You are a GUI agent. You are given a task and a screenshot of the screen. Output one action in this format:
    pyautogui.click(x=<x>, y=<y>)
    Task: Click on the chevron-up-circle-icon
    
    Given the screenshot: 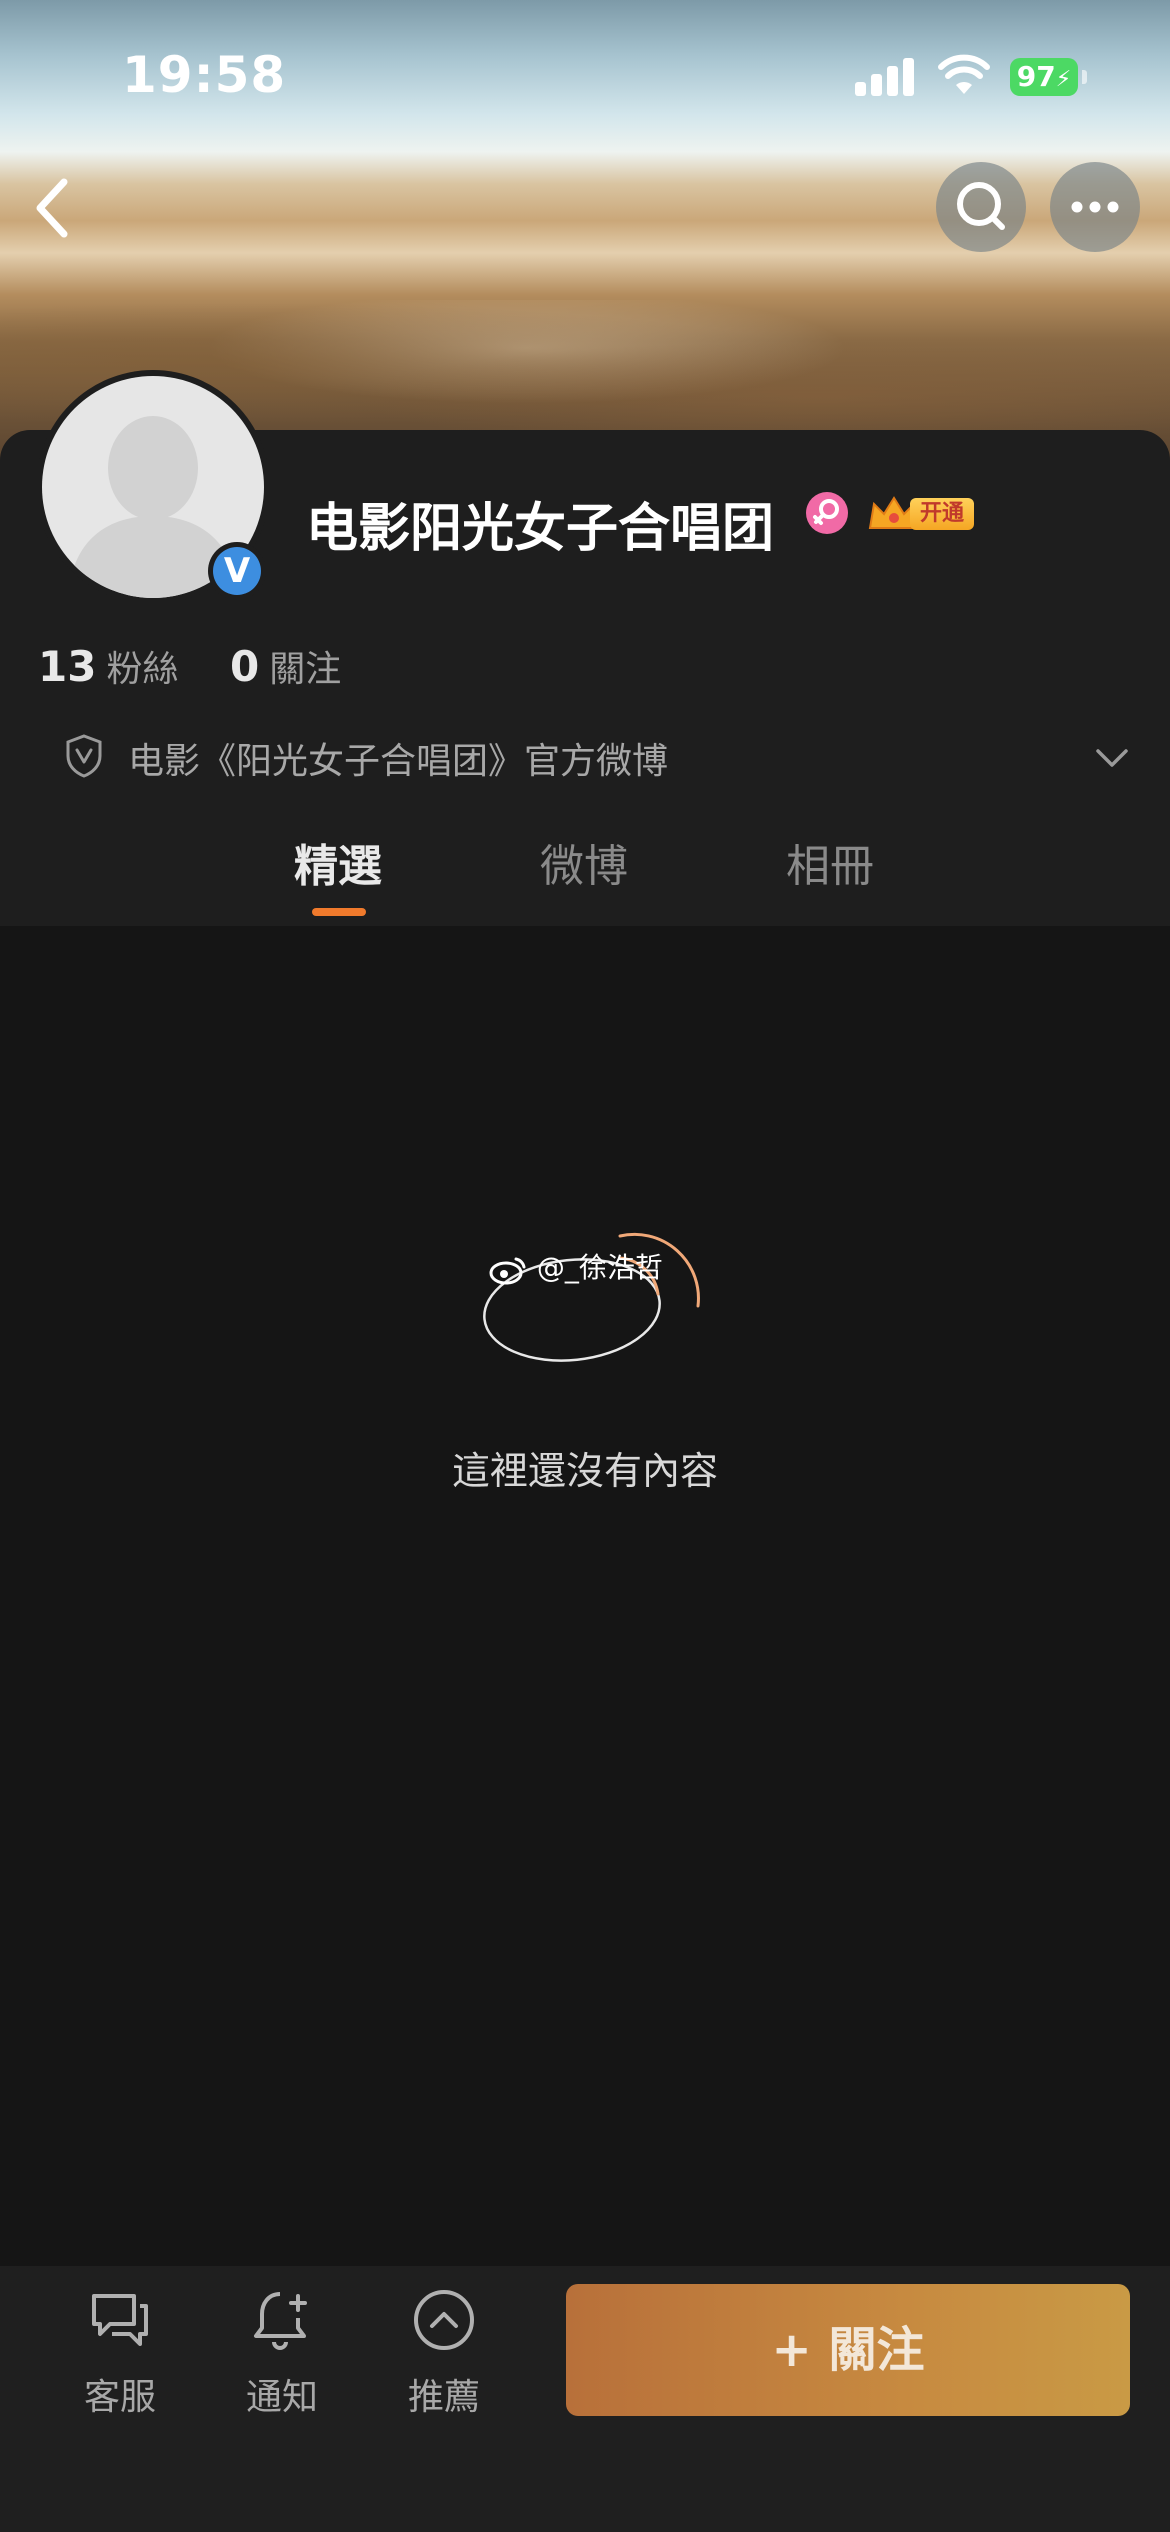 What is the action you would take?
    pyautogui.click(x=444, y=2320)
    